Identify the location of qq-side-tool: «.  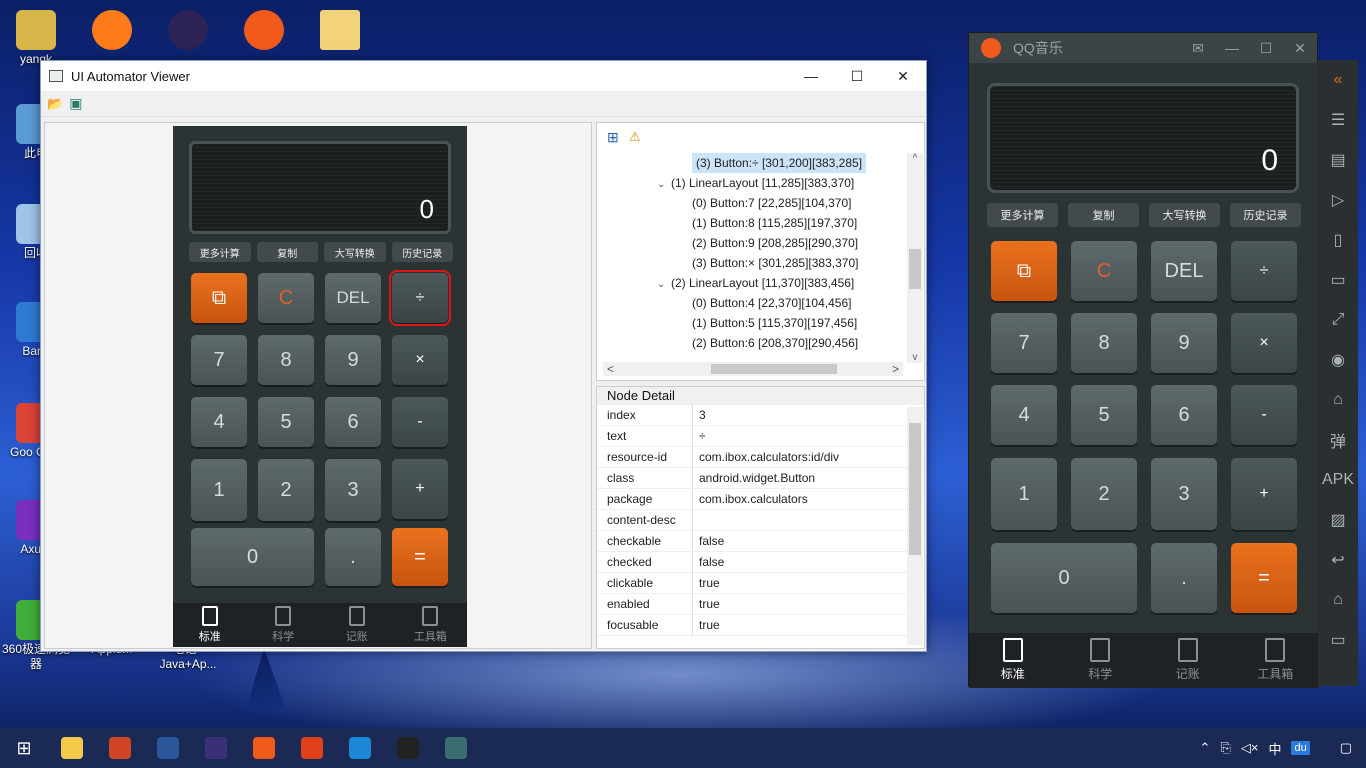
(1338, 80).